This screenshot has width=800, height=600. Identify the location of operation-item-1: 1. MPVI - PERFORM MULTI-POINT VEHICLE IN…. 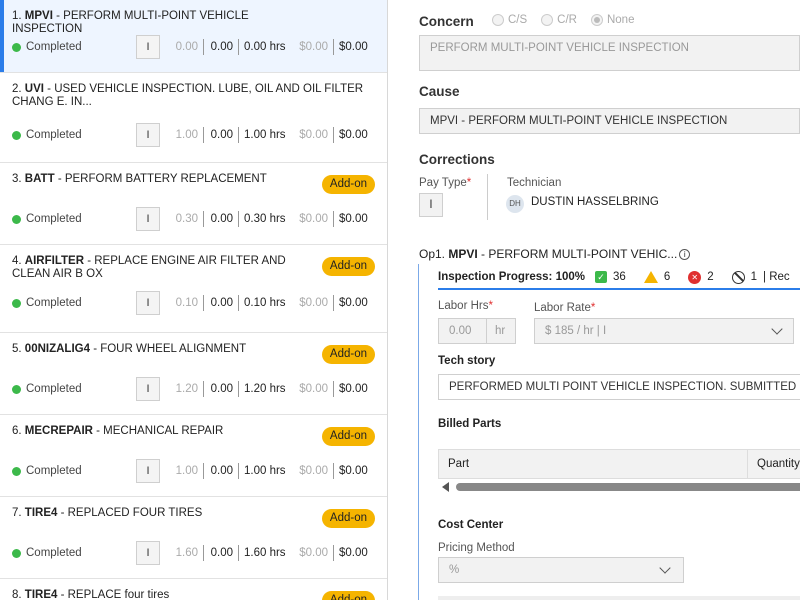
(193, 36).